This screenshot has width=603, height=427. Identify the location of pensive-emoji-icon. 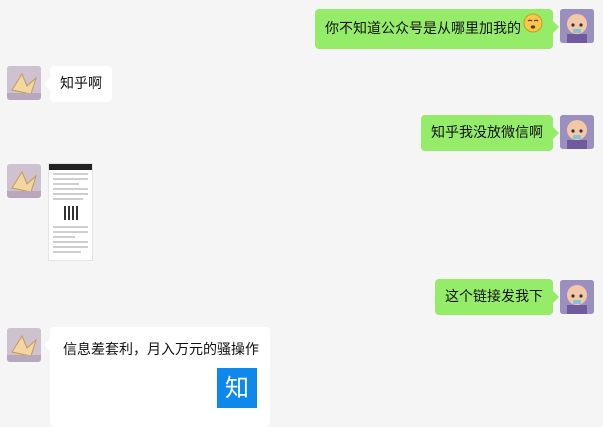
(533, 29).